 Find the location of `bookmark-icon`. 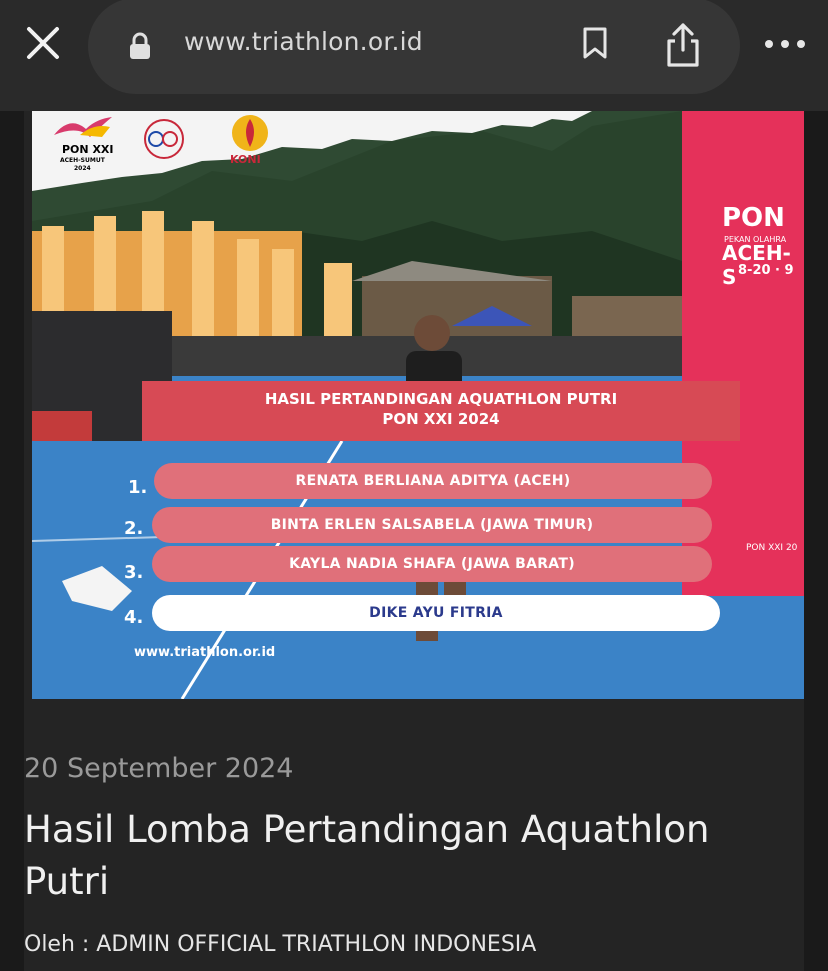

bookmark-icon is located at coordinates (595, 43).